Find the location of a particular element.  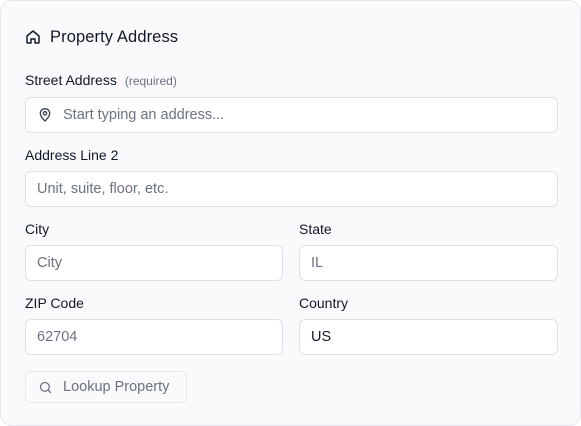

address-line2-label-text: Address Line 2 is located at coordinates (72, 155).